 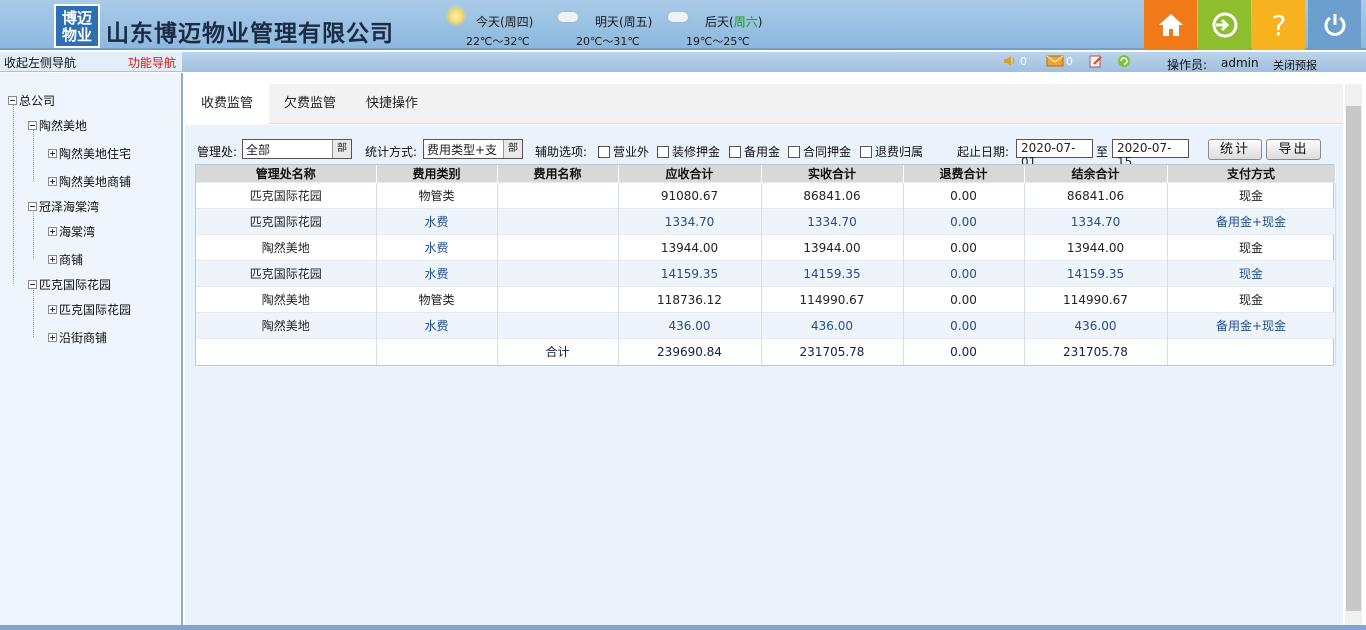 I want to click on option-refund-attribution: 退费归属, so click(x=891, y=151).